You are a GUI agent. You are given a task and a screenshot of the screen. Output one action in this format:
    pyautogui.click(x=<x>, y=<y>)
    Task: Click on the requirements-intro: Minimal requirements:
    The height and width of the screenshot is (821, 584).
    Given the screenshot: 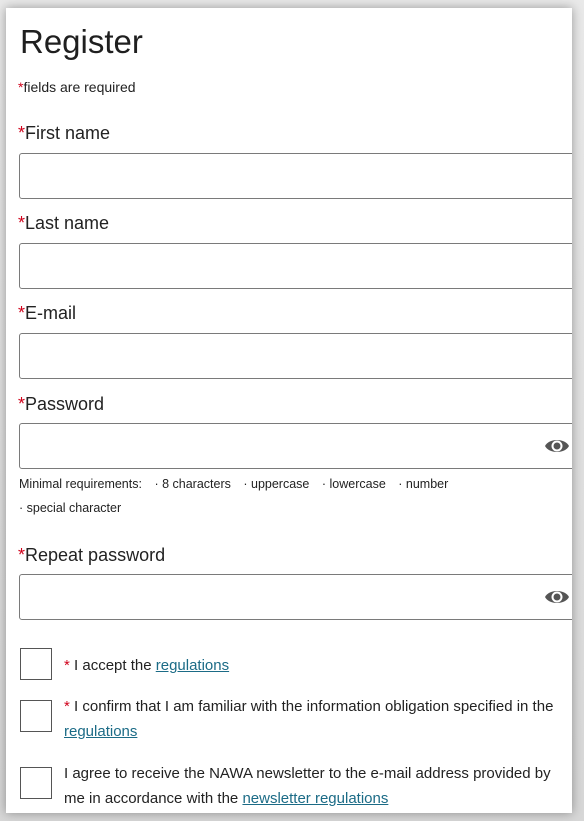 What is the action you would take?
    pyautogui.click(x=80, y=484)
    